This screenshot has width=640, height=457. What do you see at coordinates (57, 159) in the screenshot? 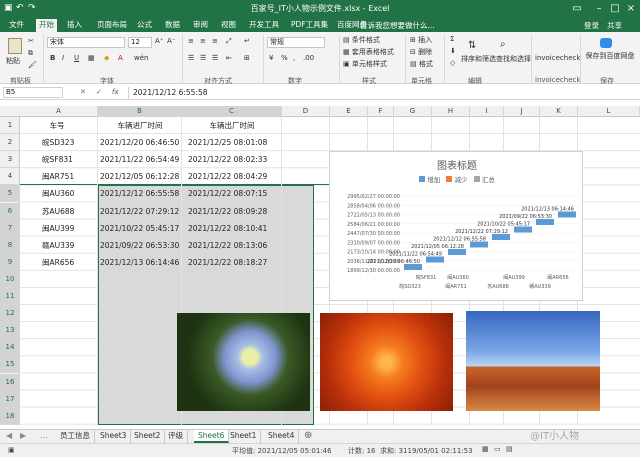
I see `cell: 皖SF831` at bounding box center [57, 159].